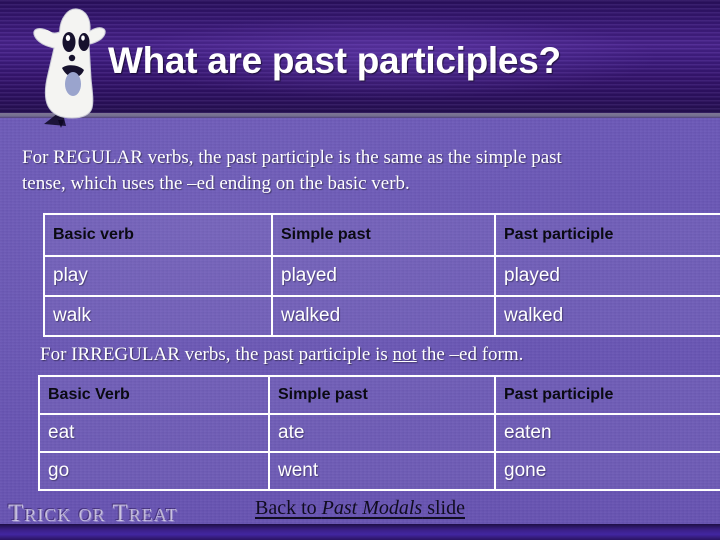 This screenshot has width=720, height=540. I want to click on table-row: walk walked walked, so click(381, 316).